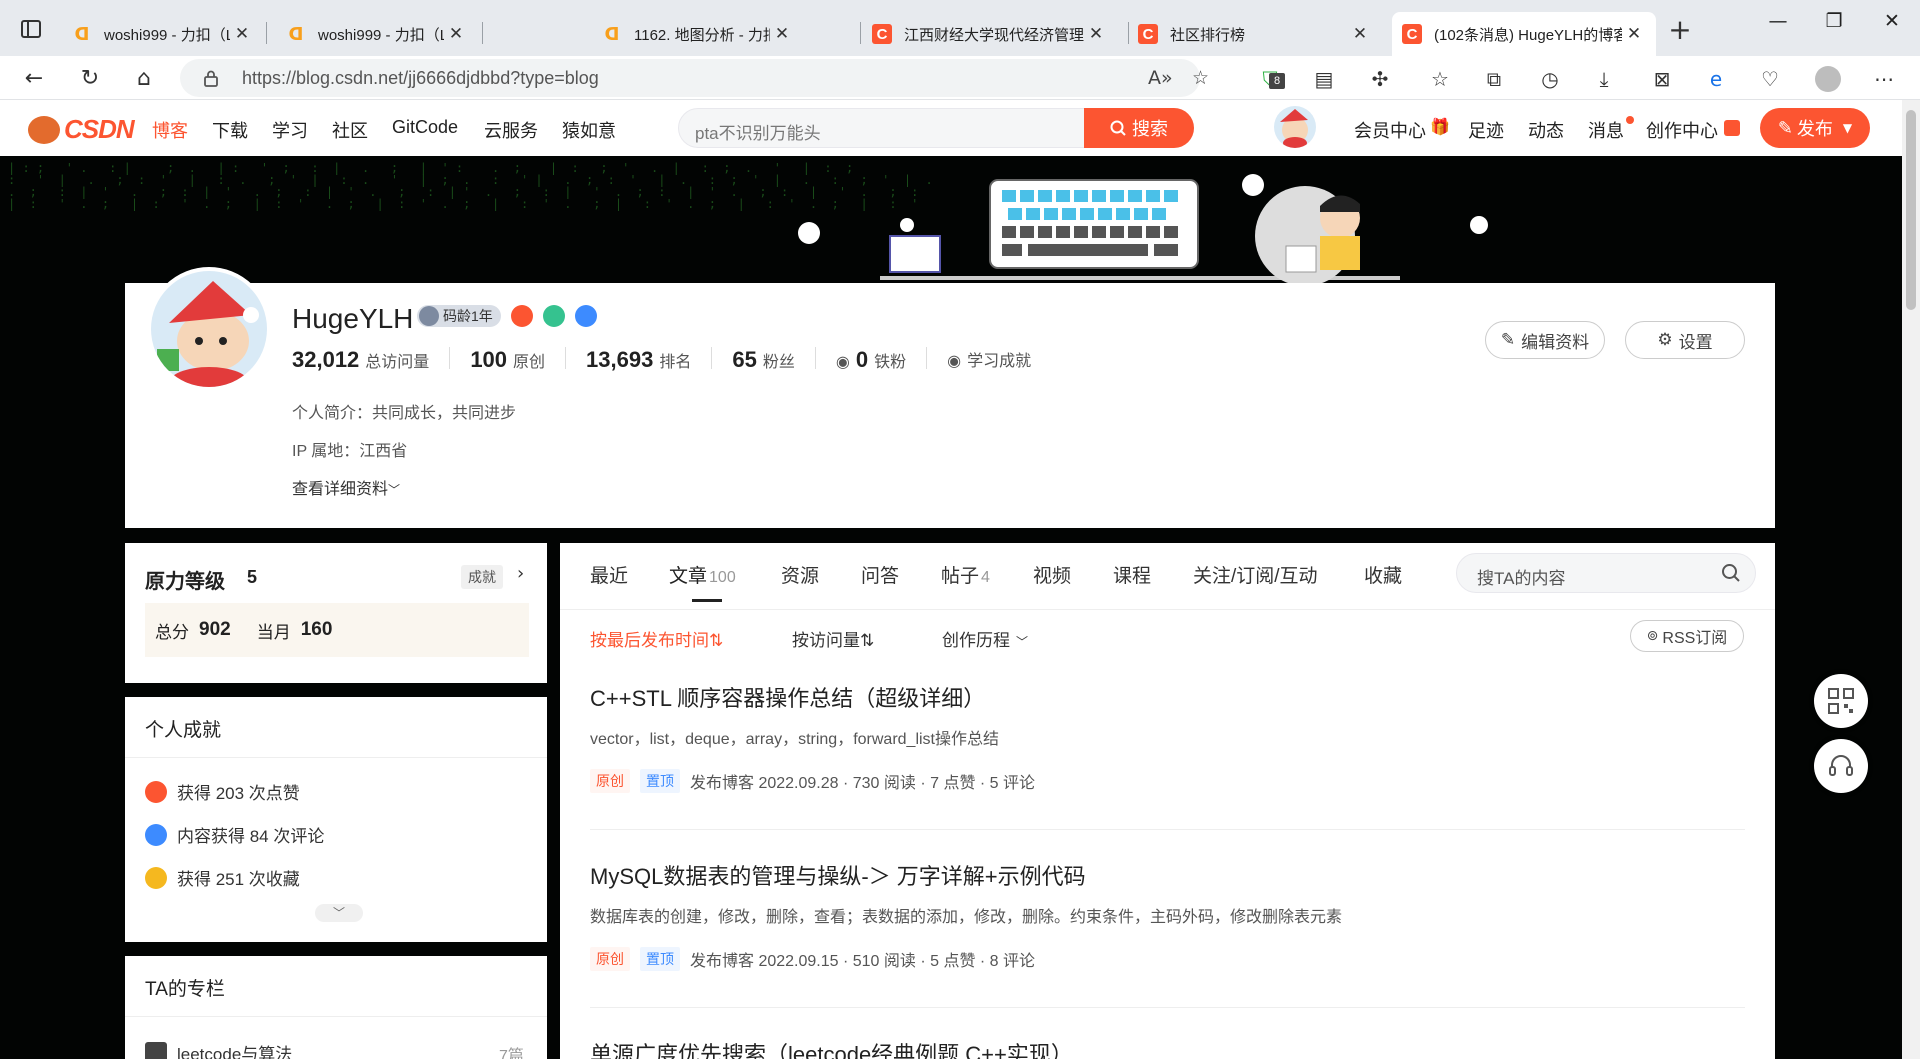 Image resolution: width=1920 pixels, height=1059 pixels. Describe the element at coordinates (1052, 583) in the screenshot. I see `tab-videos: 视频` at that location.